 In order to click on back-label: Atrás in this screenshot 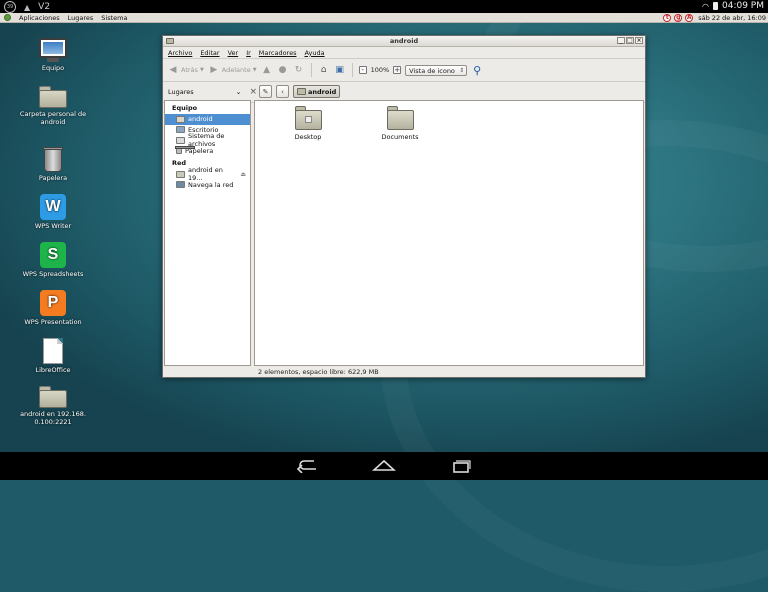, I will do `click(189, 70)`.